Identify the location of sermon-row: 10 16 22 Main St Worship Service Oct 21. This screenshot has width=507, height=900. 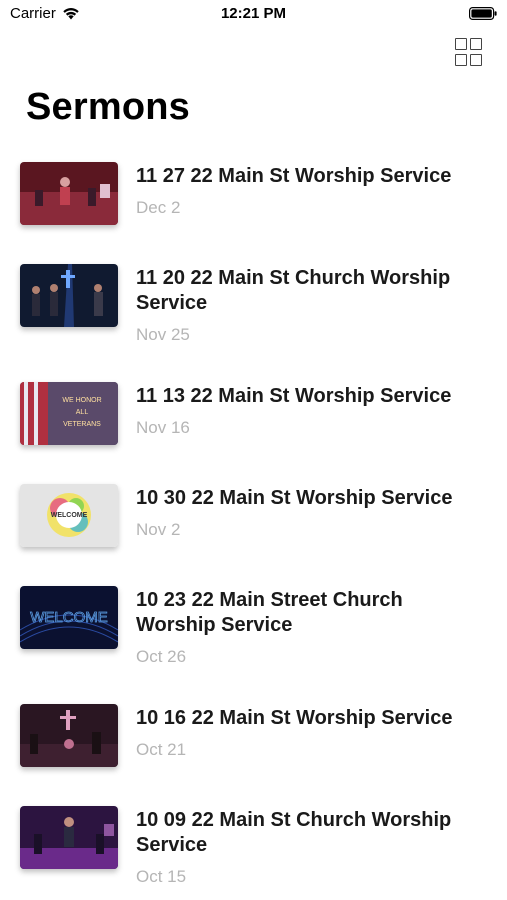
(253, 742).